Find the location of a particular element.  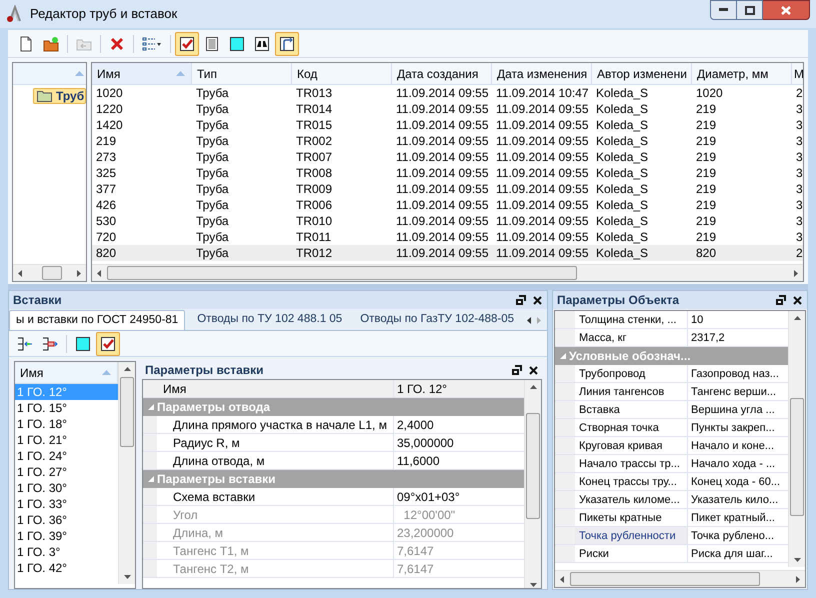

property-name: Угол is located at coordinates (185, 515).